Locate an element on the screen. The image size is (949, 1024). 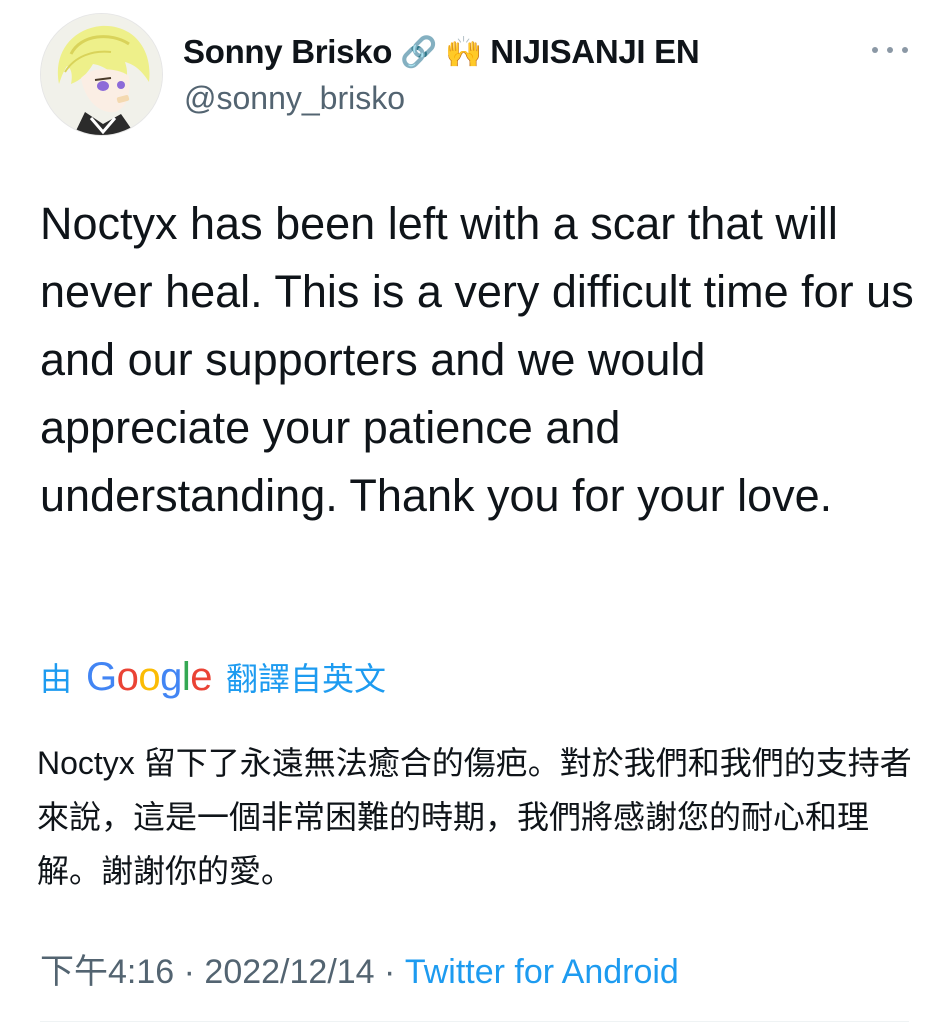
author-handle: @sonny_brisko is located at coordinates (294, 98).